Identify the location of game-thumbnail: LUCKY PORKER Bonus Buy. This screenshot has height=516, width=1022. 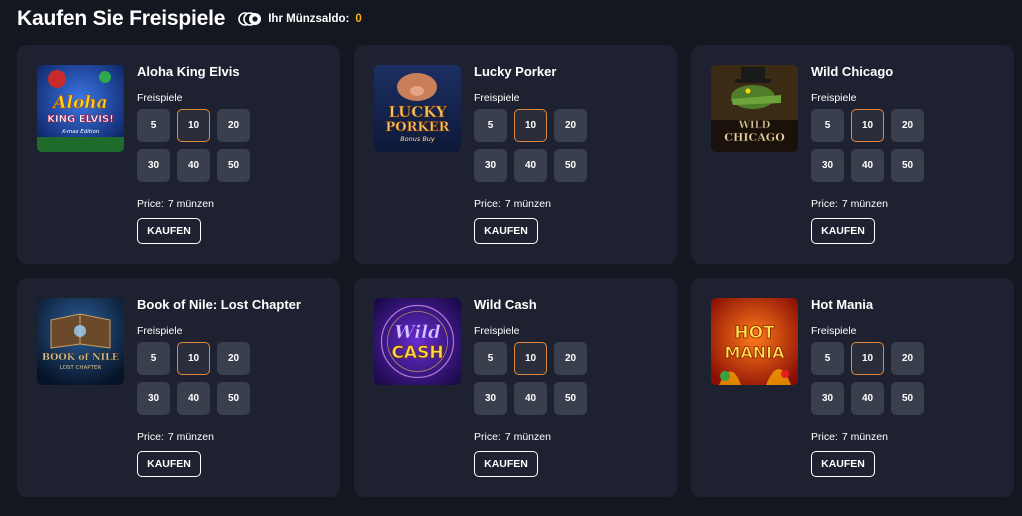
(417, 108).